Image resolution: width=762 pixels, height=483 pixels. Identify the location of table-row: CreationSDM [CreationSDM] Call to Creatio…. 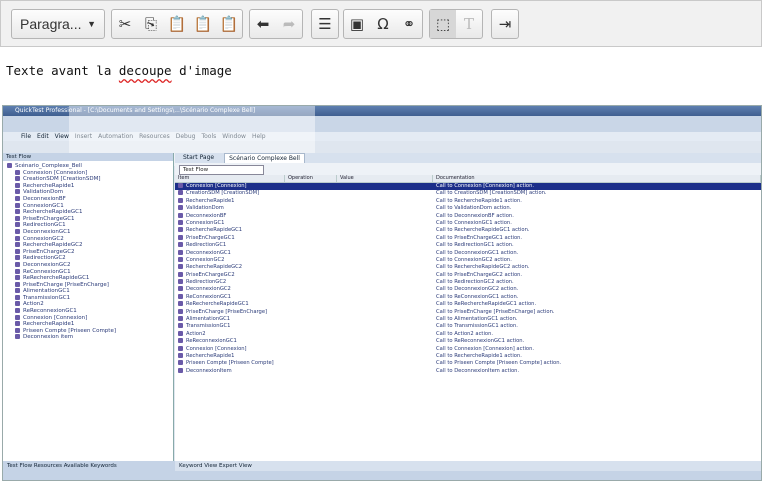
(468, 193).